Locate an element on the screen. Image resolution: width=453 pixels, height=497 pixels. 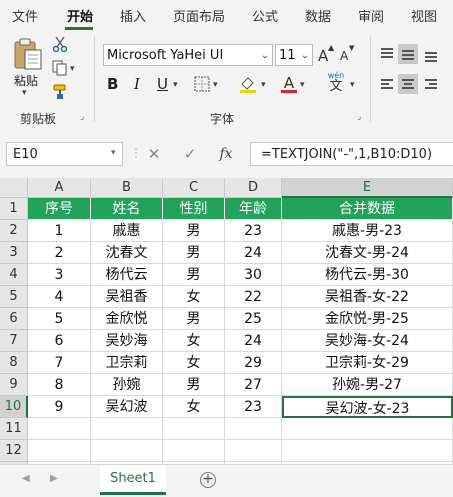
align-center-icon is located at coordinates (408, 84).